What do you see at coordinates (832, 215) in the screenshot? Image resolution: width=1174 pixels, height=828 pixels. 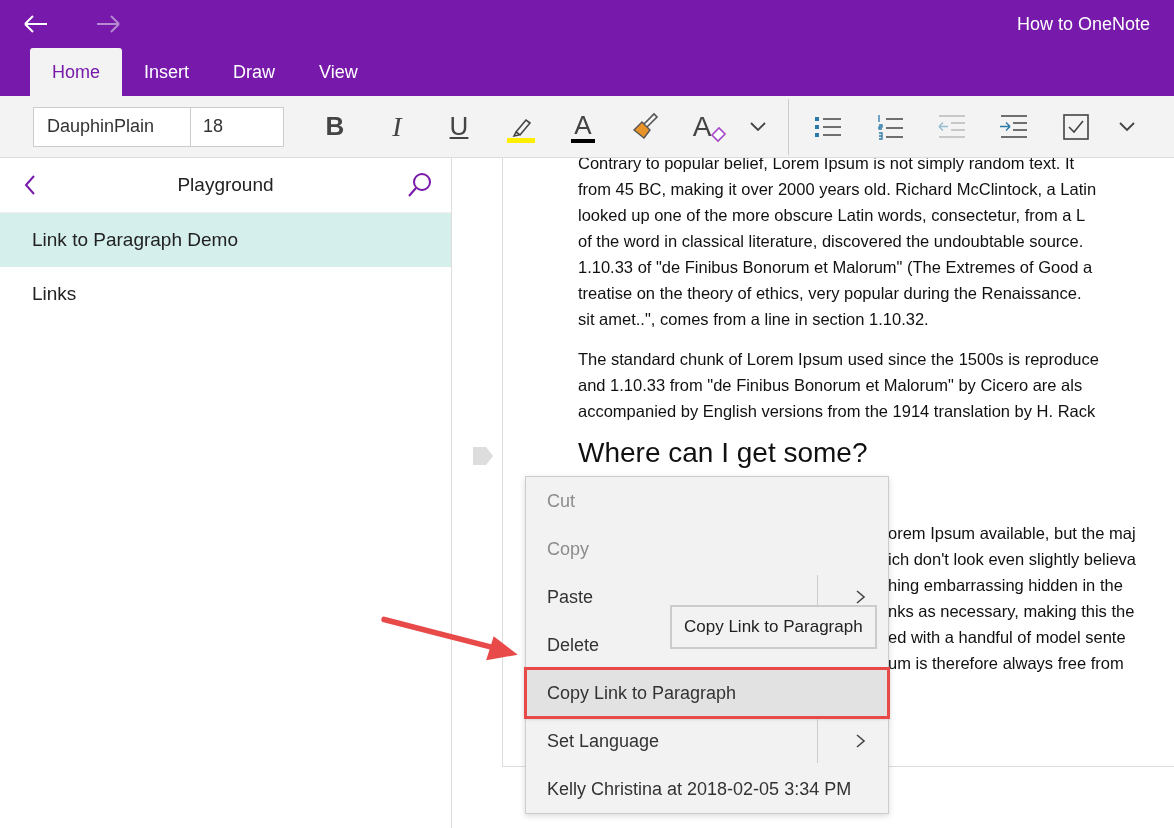 I see `text-line: looked up one of the more obscure Latin words, consectetur, from a L` at bounding box center [832, 215].